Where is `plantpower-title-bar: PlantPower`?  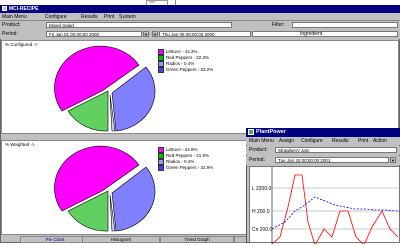 plantpower-title-bar: PlantPower is located at coordinates (323, 132).